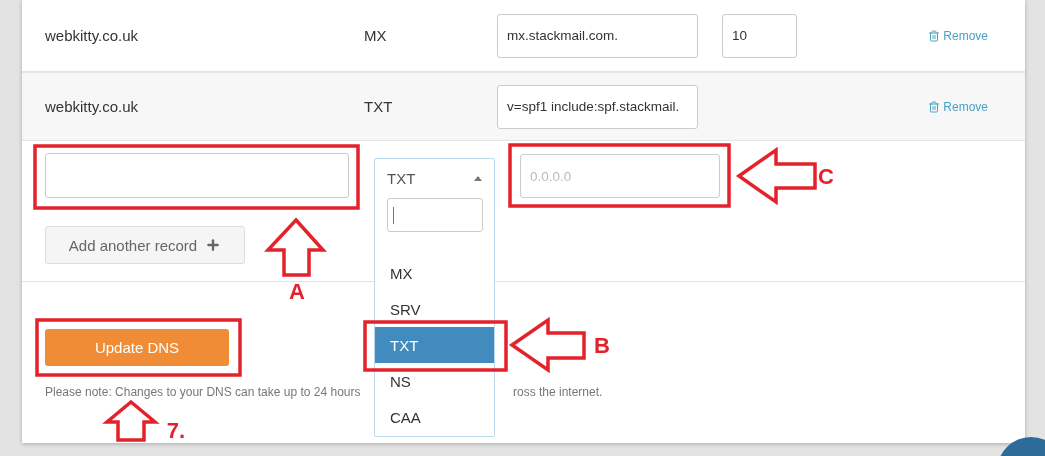 The width and height of the screenshot is (1045, 456). Describe the element at coordinates (478, 178) in the screenshot. I see `caret-up-icon` at that location.